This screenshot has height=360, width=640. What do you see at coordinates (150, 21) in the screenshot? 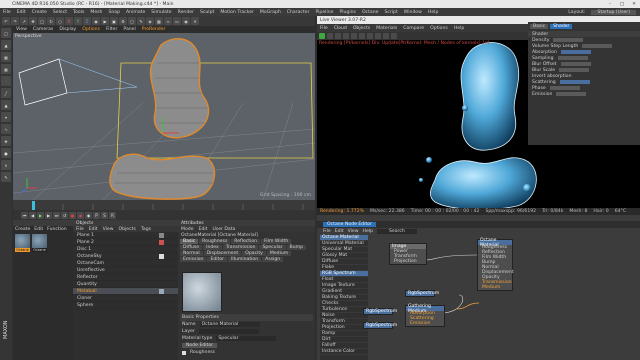
I see `subdivision-icon: ◈` at bounding box center [150, 21].